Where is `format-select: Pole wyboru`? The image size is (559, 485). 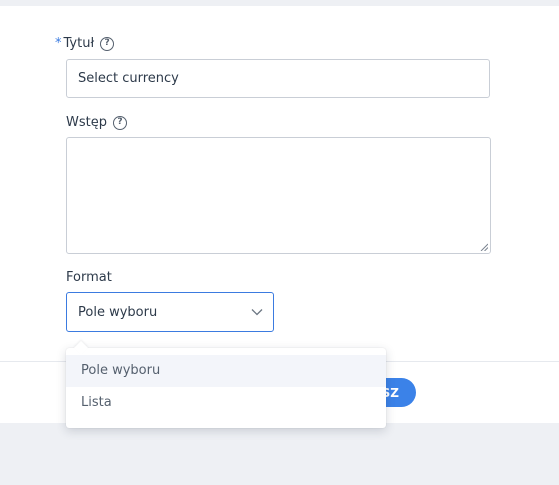 format-select: Pole wyboru is located at coordinates (170, 312).